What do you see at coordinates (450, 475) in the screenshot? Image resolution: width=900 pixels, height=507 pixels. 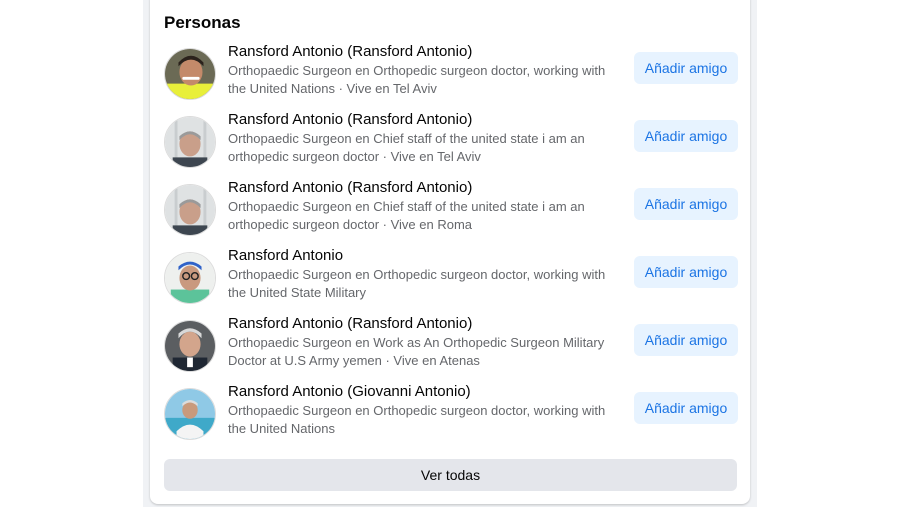 I see `see-all-button: Ver todas` at bounding box center [450, 475].